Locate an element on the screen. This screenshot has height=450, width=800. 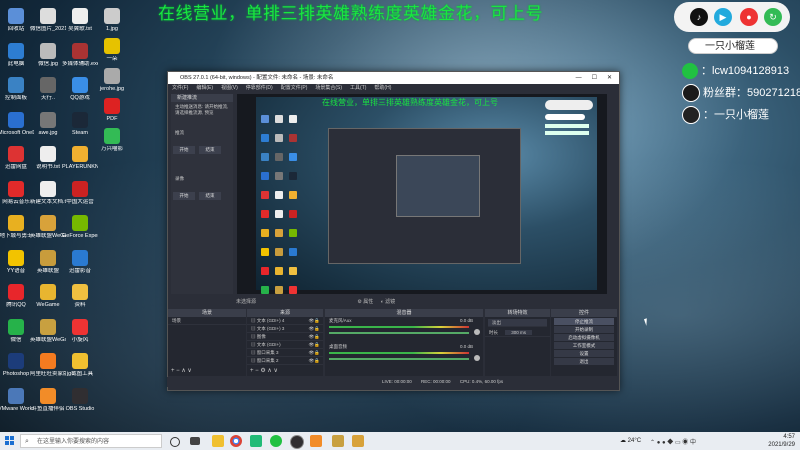
stream-stop-button: 结束 is located at coordinates (210, 150).